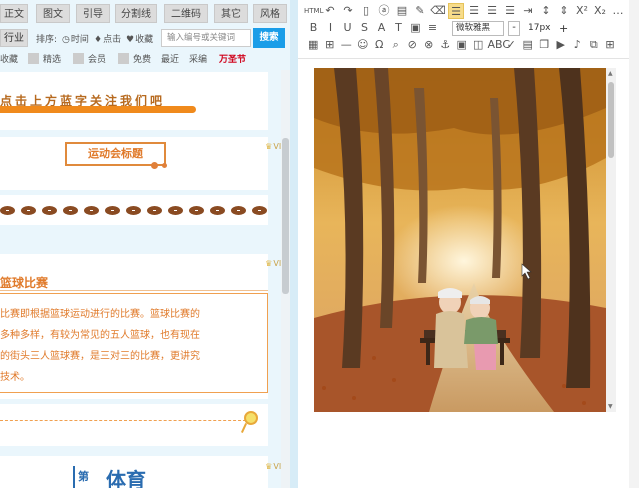 The width and height of the screenshot is (639, 488). Describe the element at coordinates (134, 425) in the screenshot. I see `template-card-dashed-divider` at that location.